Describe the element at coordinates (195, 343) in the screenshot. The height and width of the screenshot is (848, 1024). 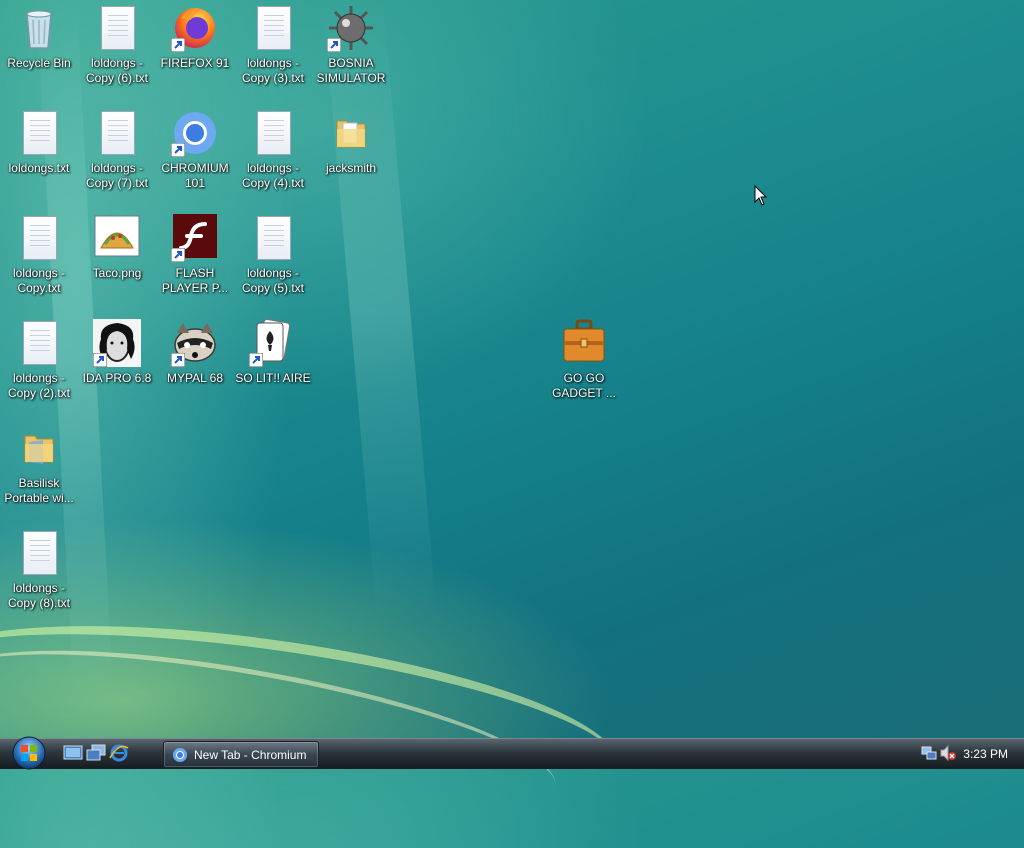
I see `mypal-raccoon-icon` at that location.